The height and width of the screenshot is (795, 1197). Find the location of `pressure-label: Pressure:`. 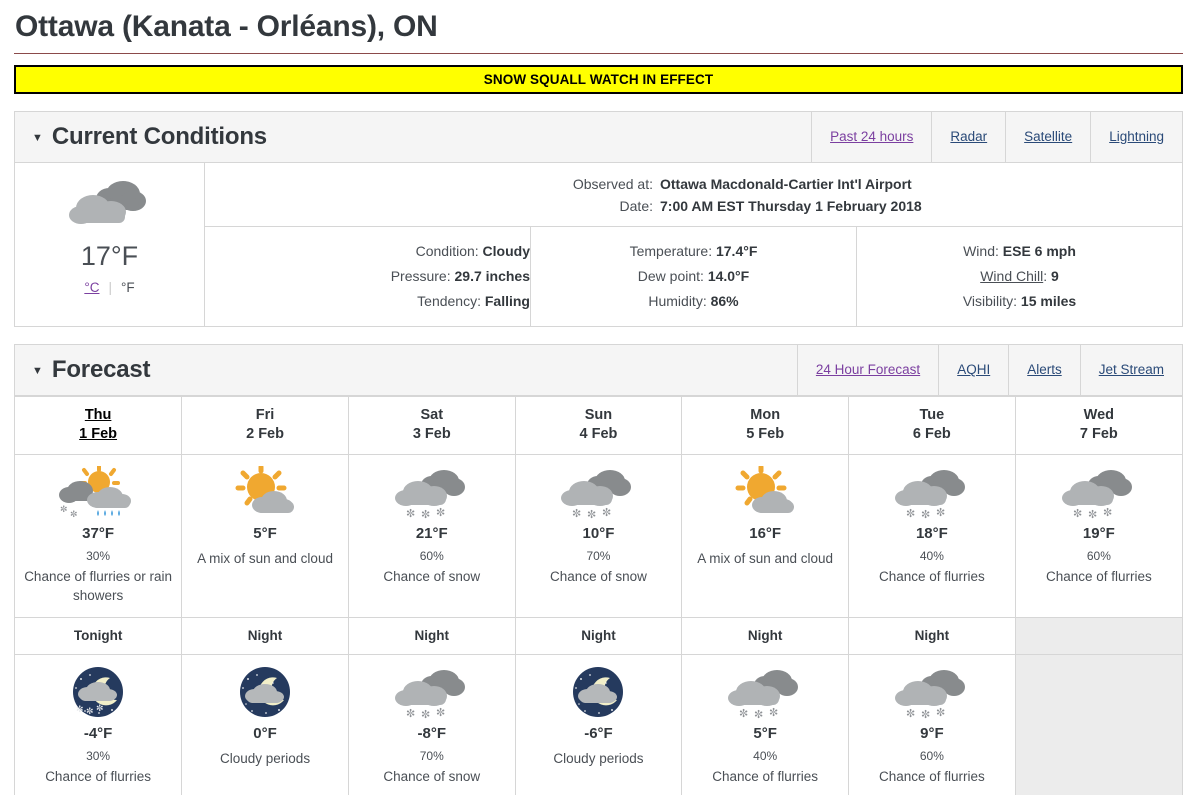

pressure-label: Pressure: is located at coordinates (420, 275).